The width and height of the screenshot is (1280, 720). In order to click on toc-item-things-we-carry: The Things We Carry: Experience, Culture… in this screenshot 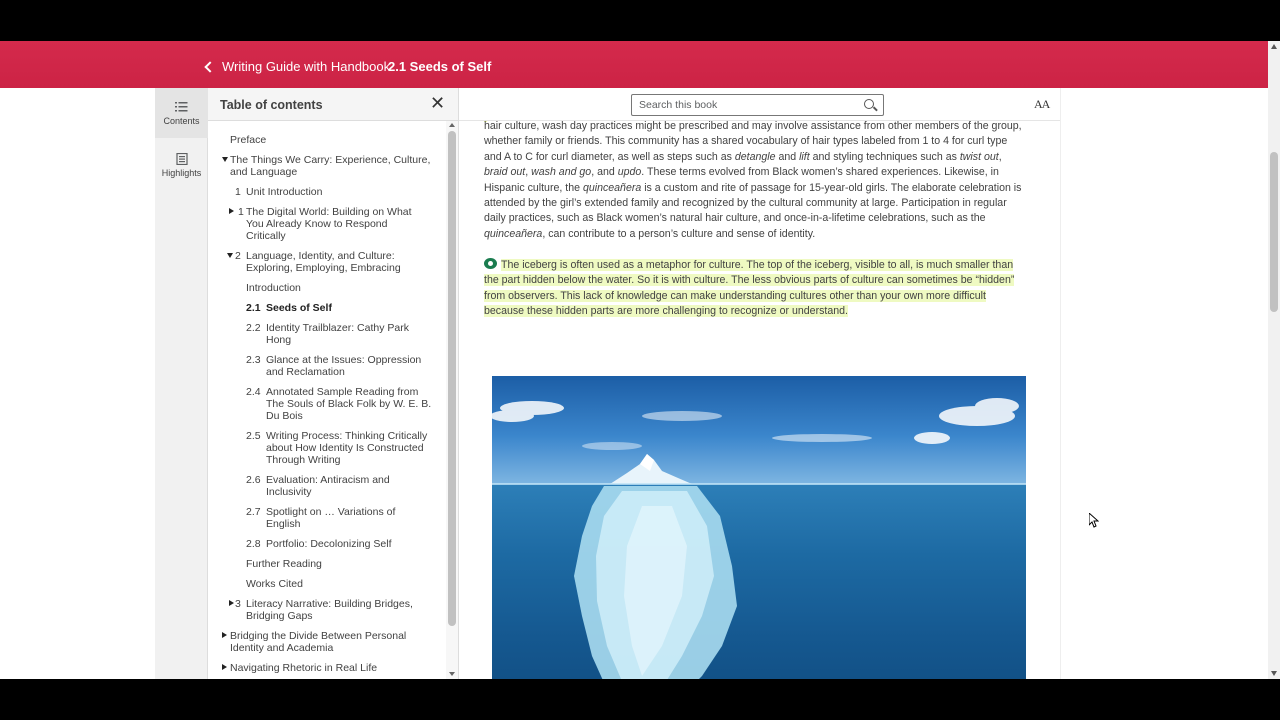, I will do `click(330, 166)`.